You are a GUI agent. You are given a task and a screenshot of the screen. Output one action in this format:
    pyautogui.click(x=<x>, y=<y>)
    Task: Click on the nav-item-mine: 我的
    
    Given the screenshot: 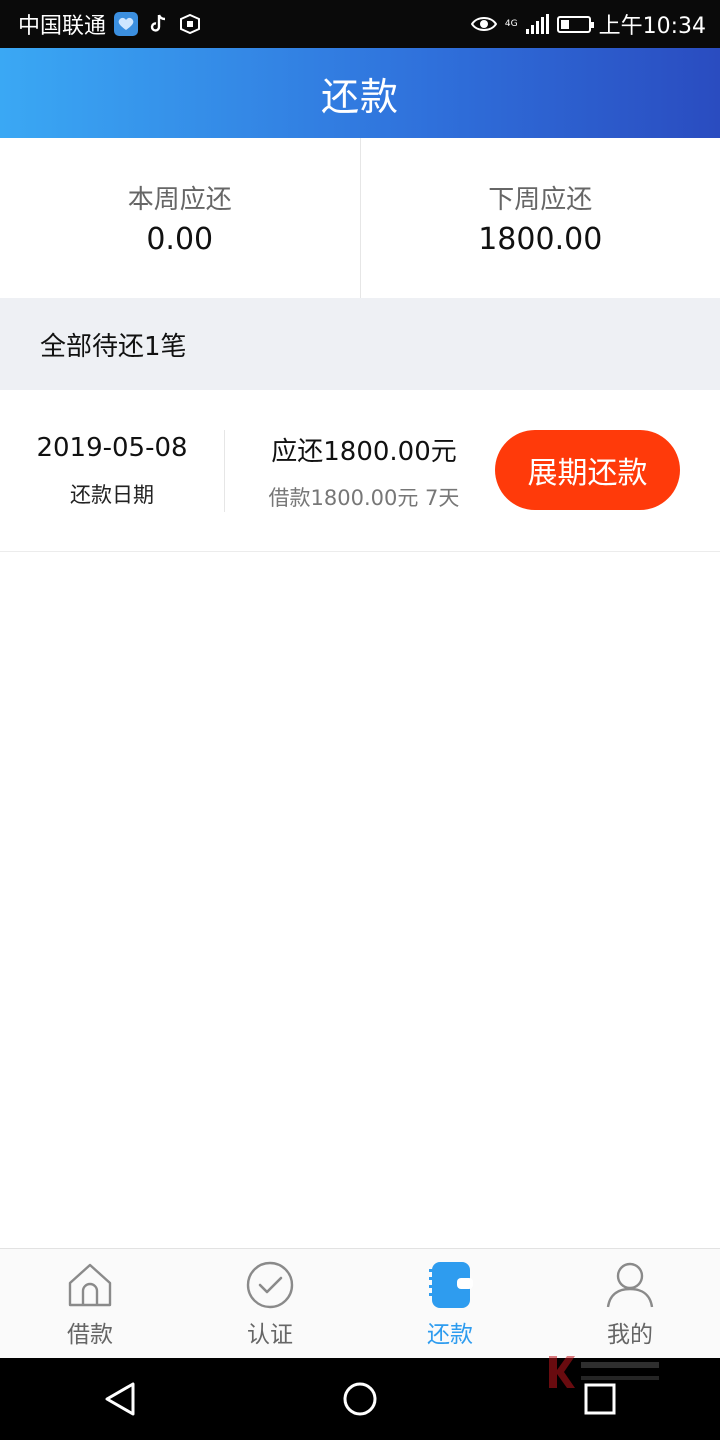 What is the action you would take?
    pyautogui.click(x=630, y=1303)
    